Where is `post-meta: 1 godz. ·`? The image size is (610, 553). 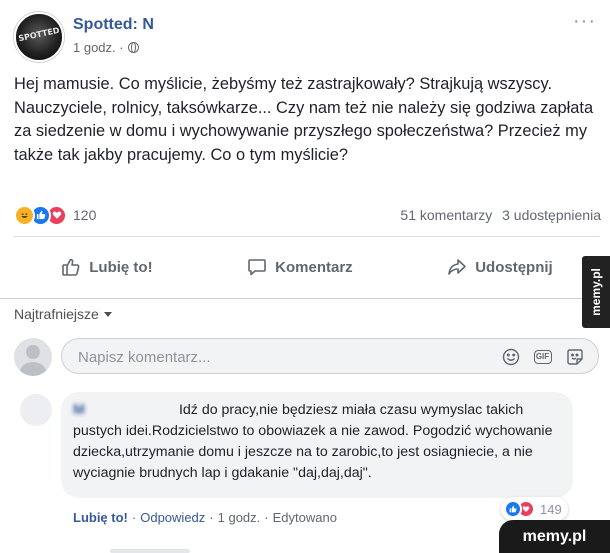 post-meta: 1 godz. · is located at coordinates (106, 47).